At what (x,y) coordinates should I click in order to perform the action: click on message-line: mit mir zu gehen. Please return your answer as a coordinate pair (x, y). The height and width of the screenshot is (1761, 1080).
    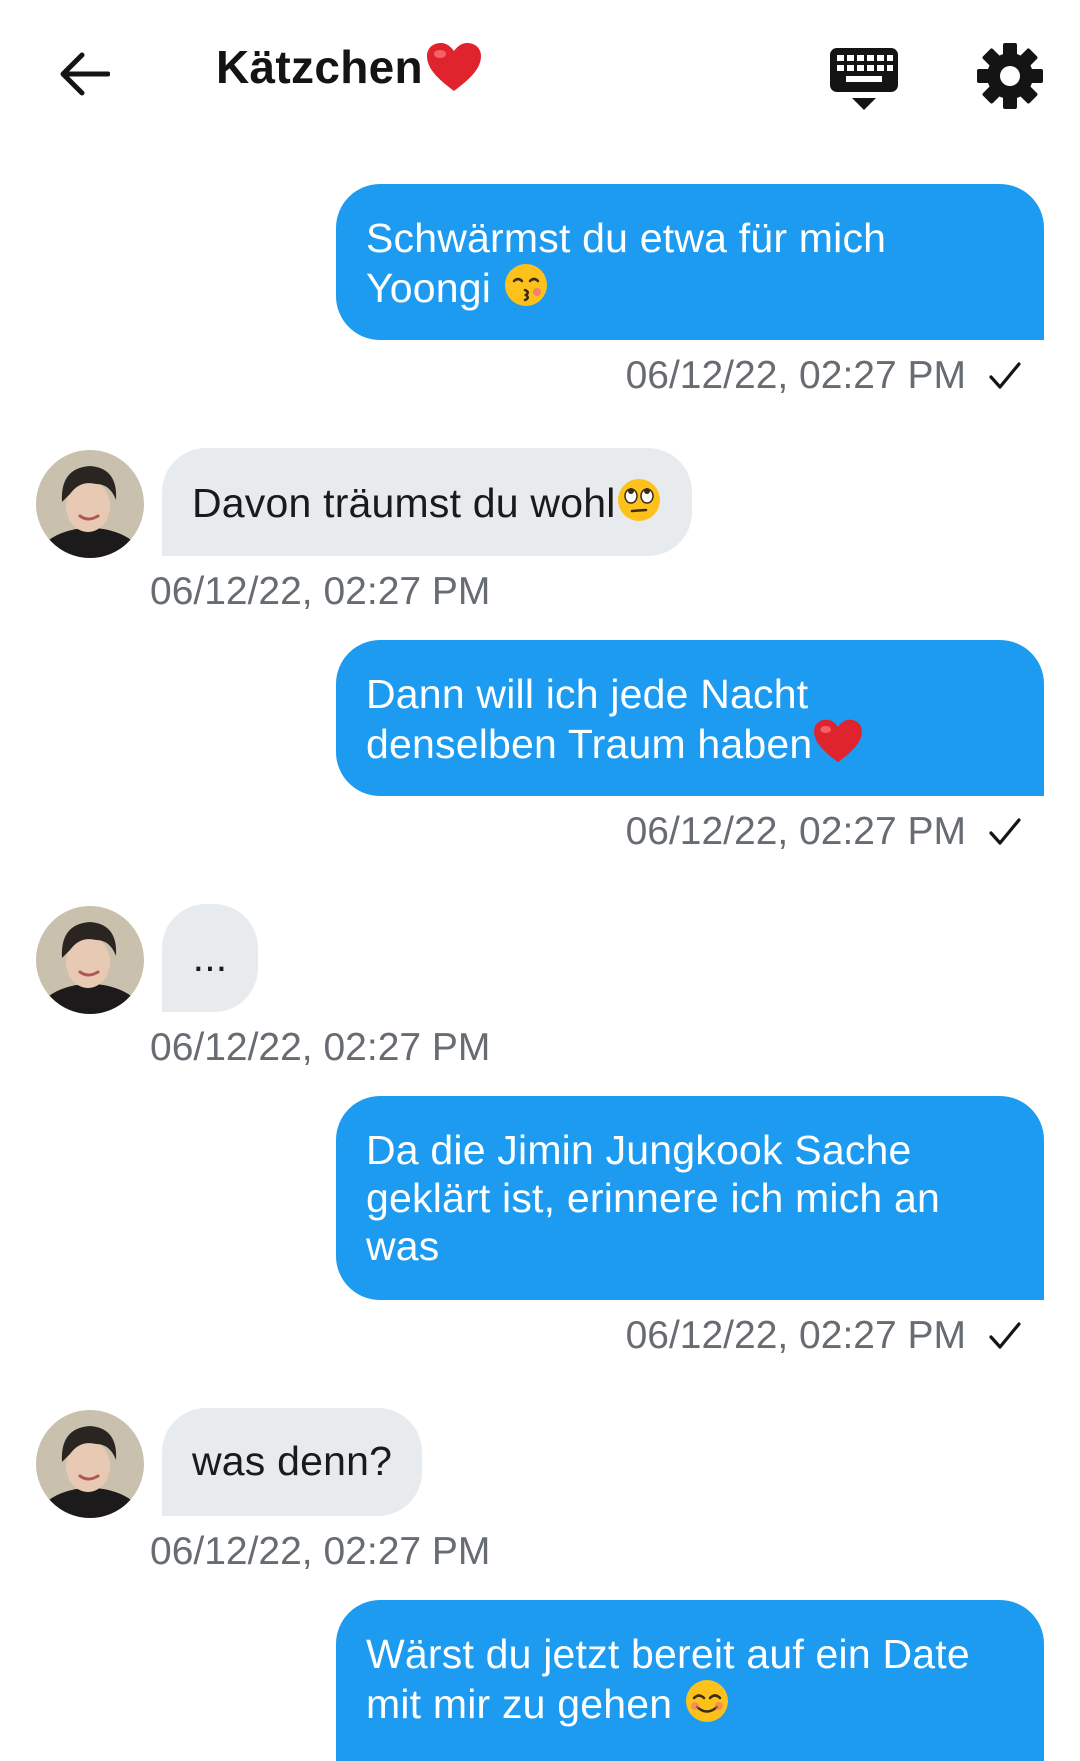
    Looking at the image, I should click on (690, 1706).